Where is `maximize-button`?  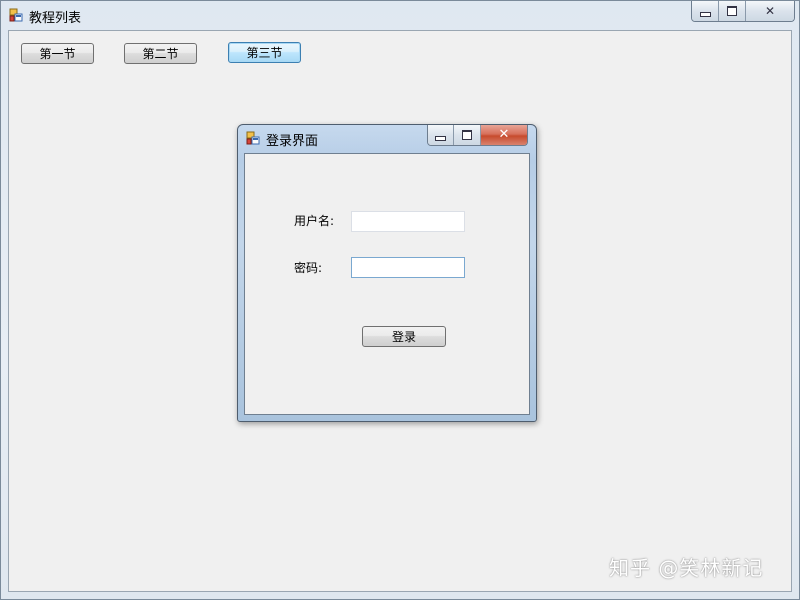
maximize-button is located at coordinates (732, 11).